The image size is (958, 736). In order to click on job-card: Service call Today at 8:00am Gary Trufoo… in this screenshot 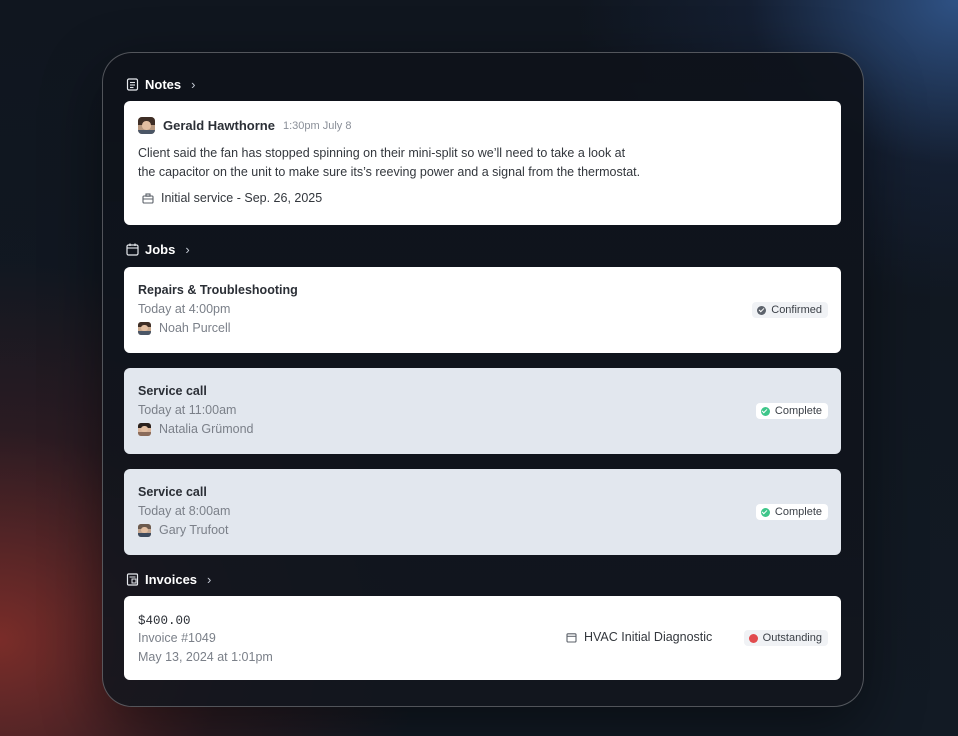, I will do `click(482, 512)`.